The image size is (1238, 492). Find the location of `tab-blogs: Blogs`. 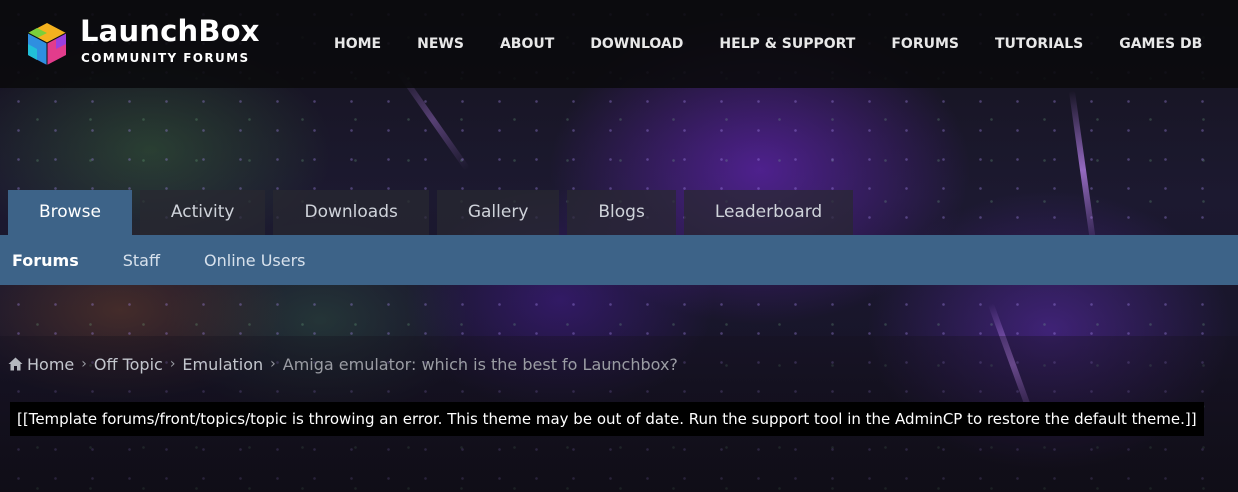

tab-blogs: Blogs is located at coordinates (621, 212).